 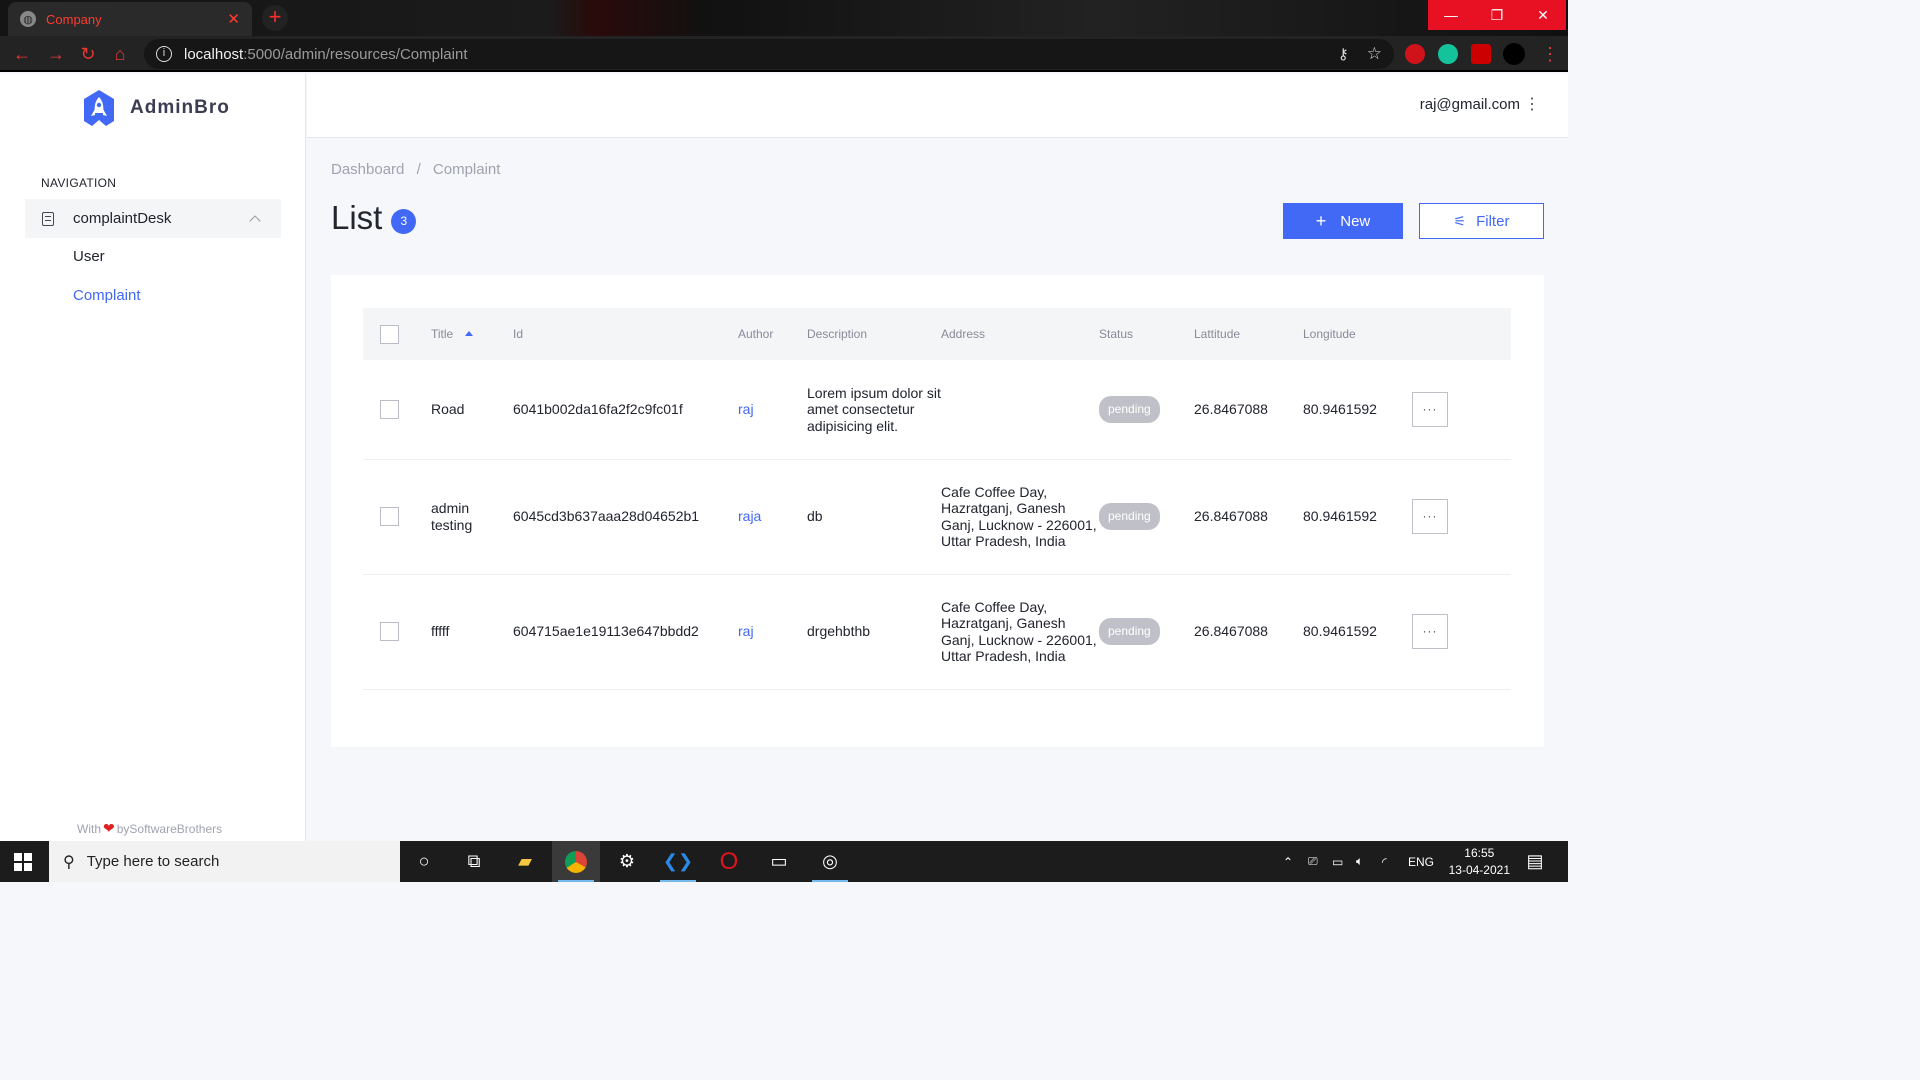 What do you see at coordinates (472, 632) in the screenshot?
I see `cell-title: fffff` at bounding box center [472, 632].